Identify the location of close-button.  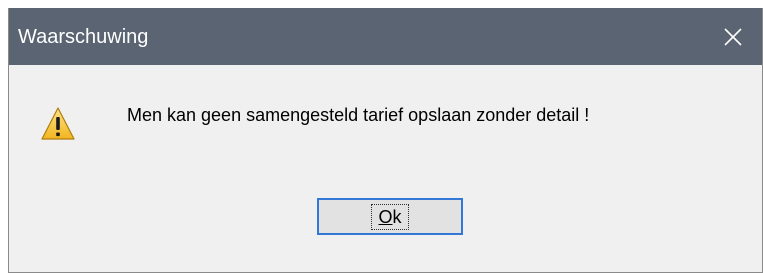
(733, 36).